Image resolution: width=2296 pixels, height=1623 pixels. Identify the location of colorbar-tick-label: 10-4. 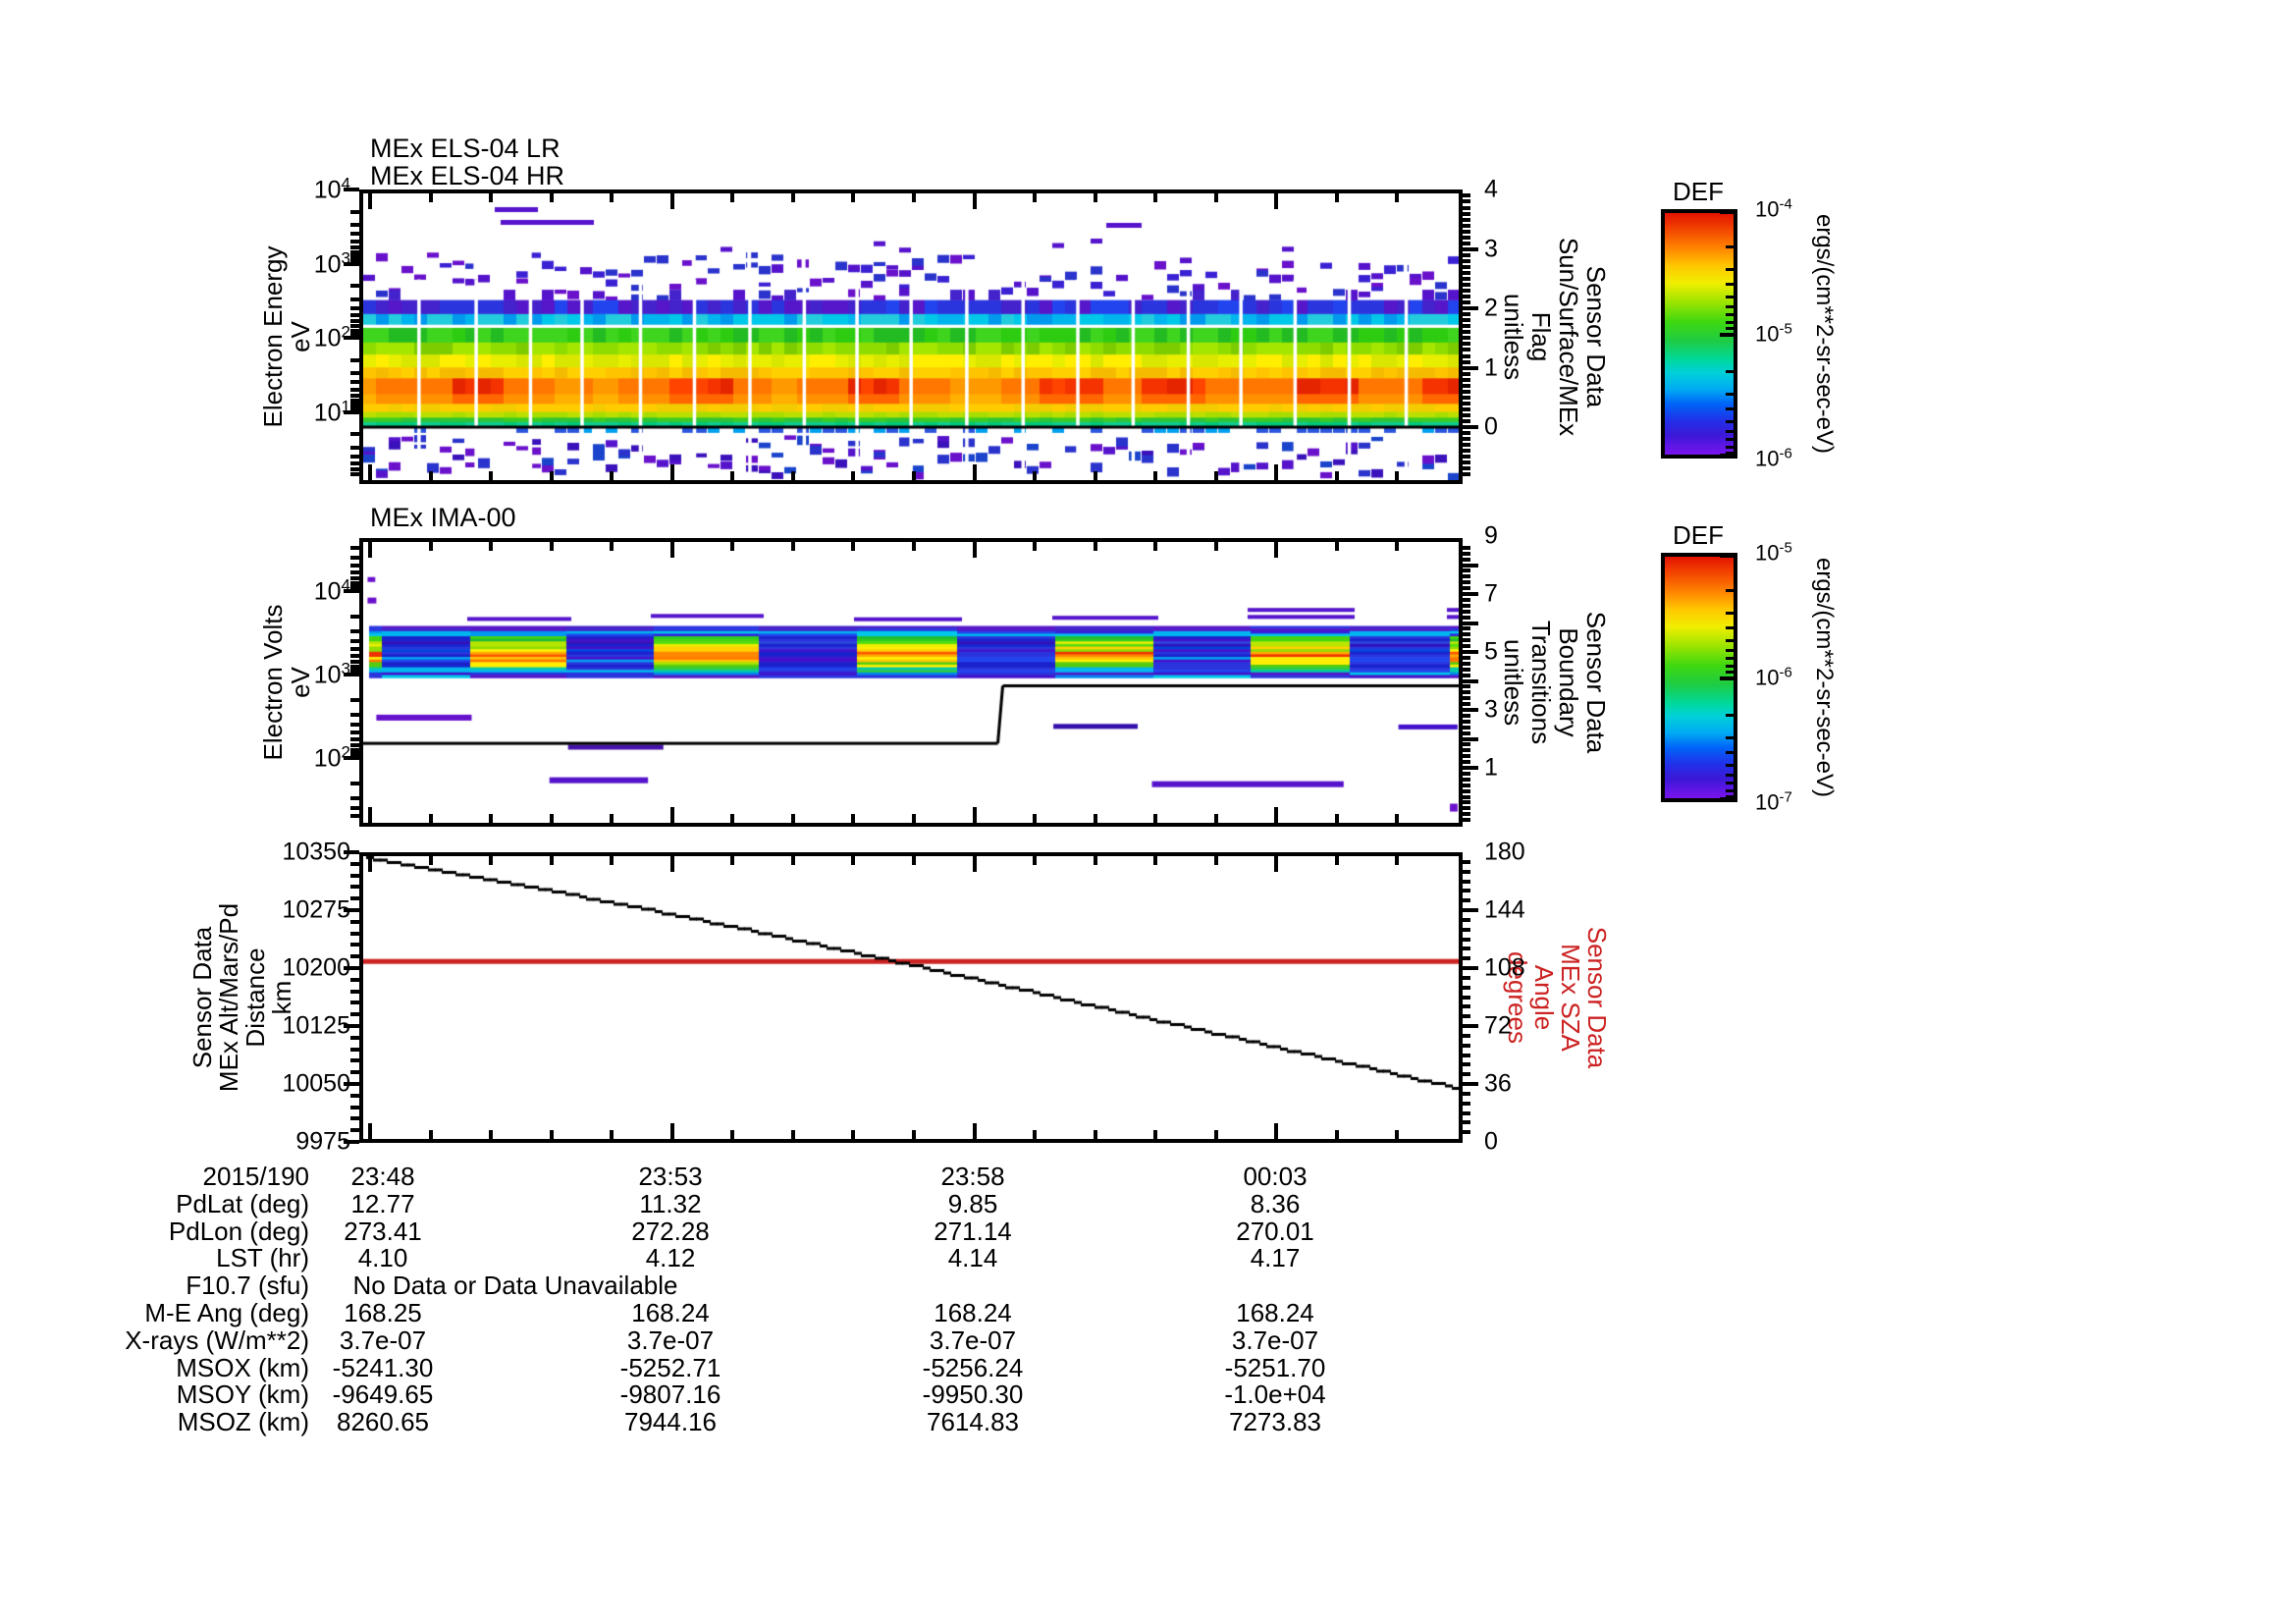
(1773, 209).